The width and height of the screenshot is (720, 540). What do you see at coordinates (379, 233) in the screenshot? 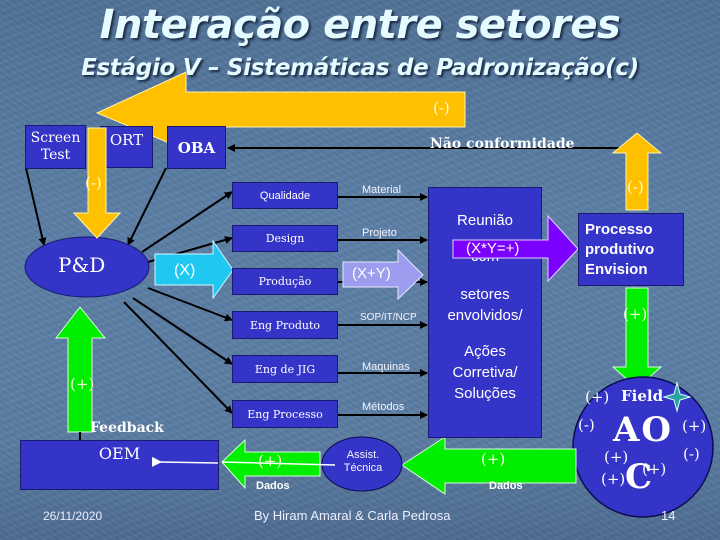
I see `output-label-projeto: Projeto` at bounding box center [379, 233].